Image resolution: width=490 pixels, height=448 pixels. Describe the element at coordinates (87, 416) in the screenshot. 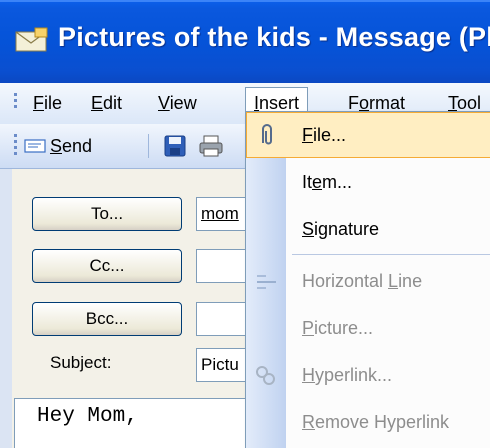

I see `message-body-text: Hey Mom,` at that location.